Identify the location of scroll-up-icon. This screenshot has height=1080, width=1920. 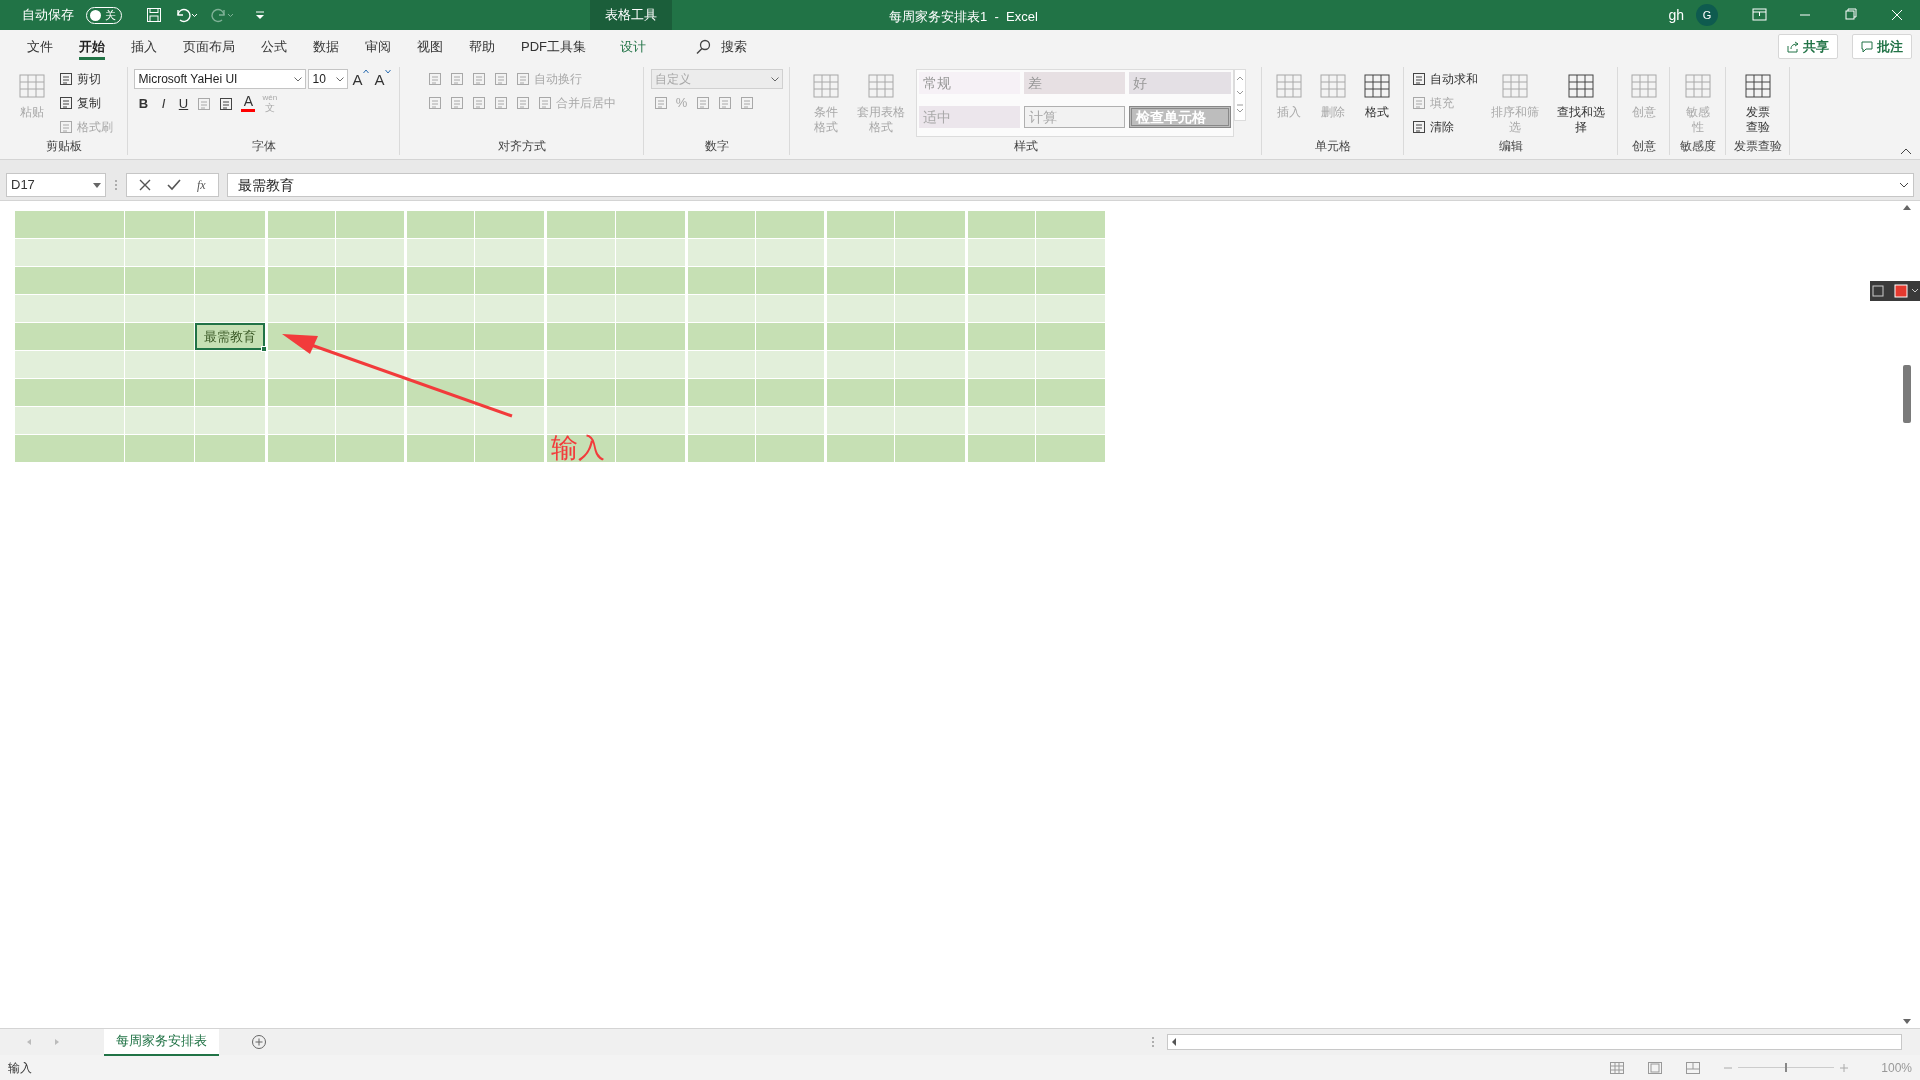
(1907, 207).